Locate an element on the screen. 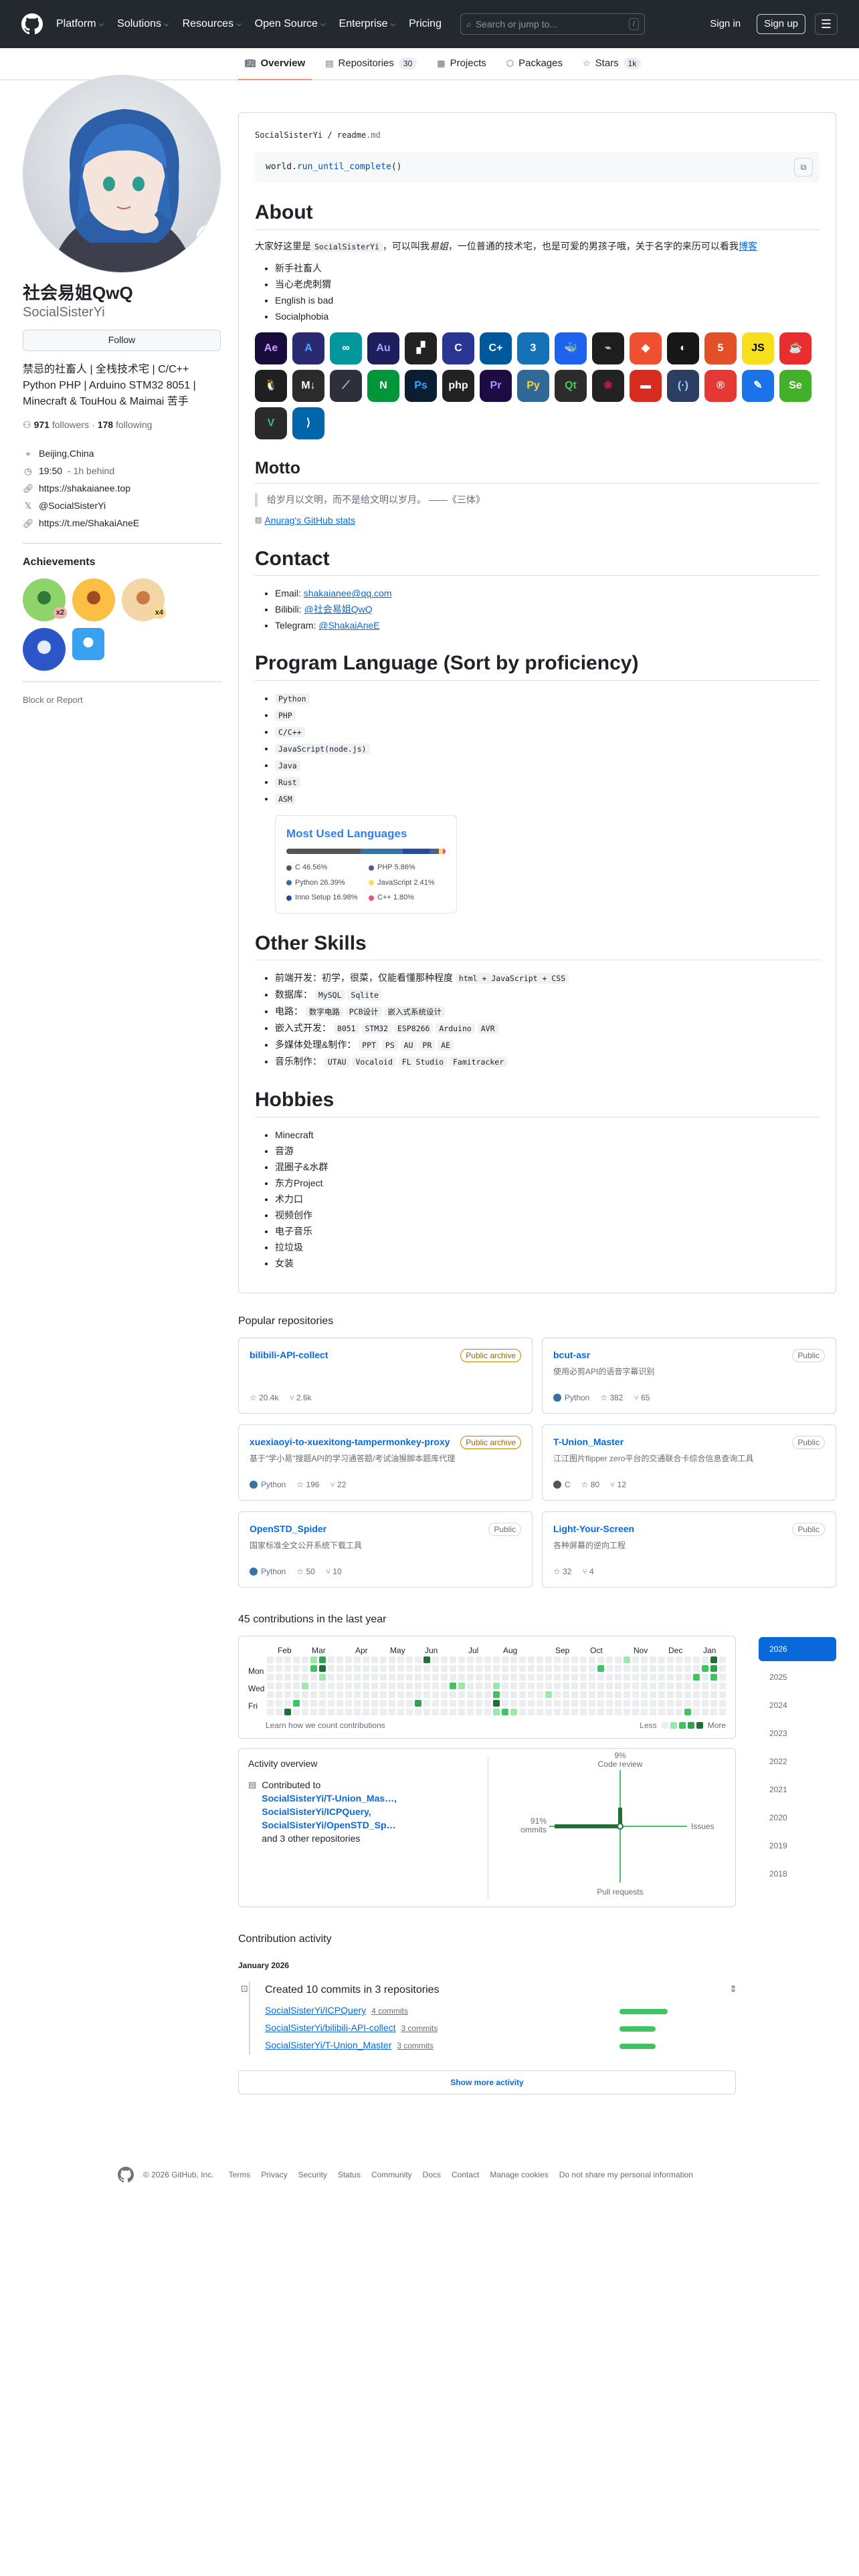 Image resolution: width=859 pixels, height=2576 pixels. nav-platform: Platform ⌵ is located at coordinates (80, 24).